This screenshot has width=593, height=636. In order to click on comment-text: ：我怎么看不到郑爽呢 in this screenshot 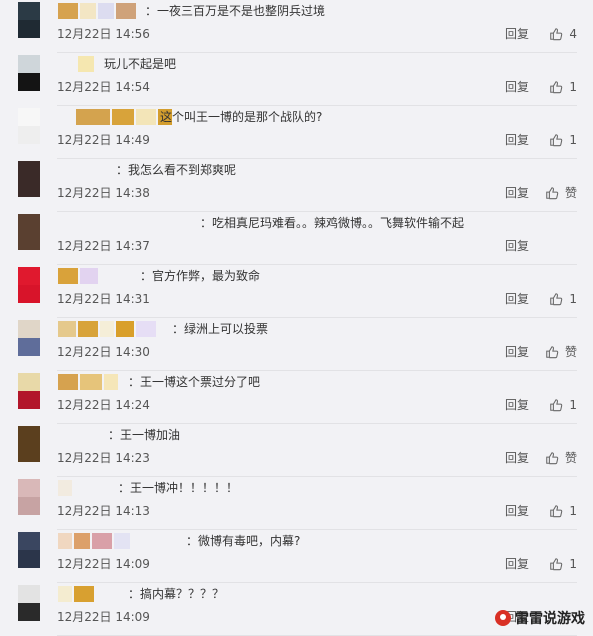, I will do `click(176, 170)`.